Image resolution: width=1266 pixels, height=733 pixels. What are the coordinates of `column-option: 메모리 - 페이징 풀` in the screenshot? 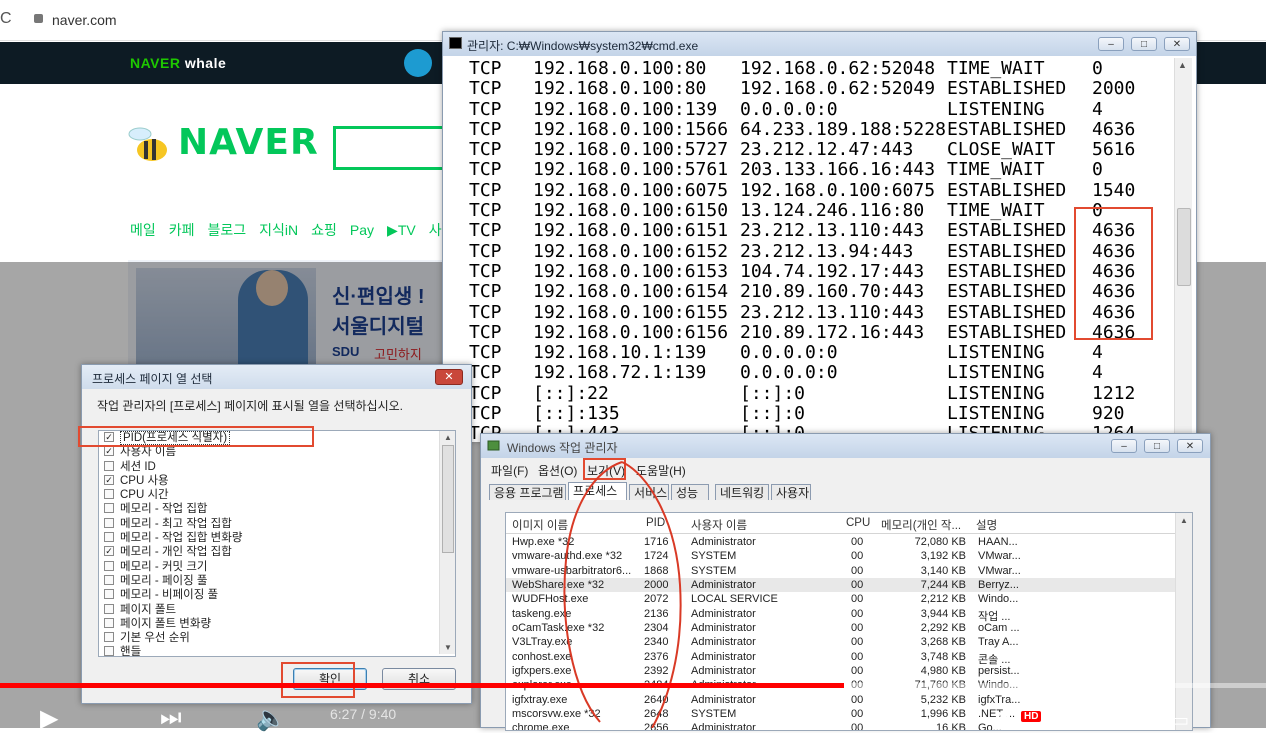 It's located at (277, 581).